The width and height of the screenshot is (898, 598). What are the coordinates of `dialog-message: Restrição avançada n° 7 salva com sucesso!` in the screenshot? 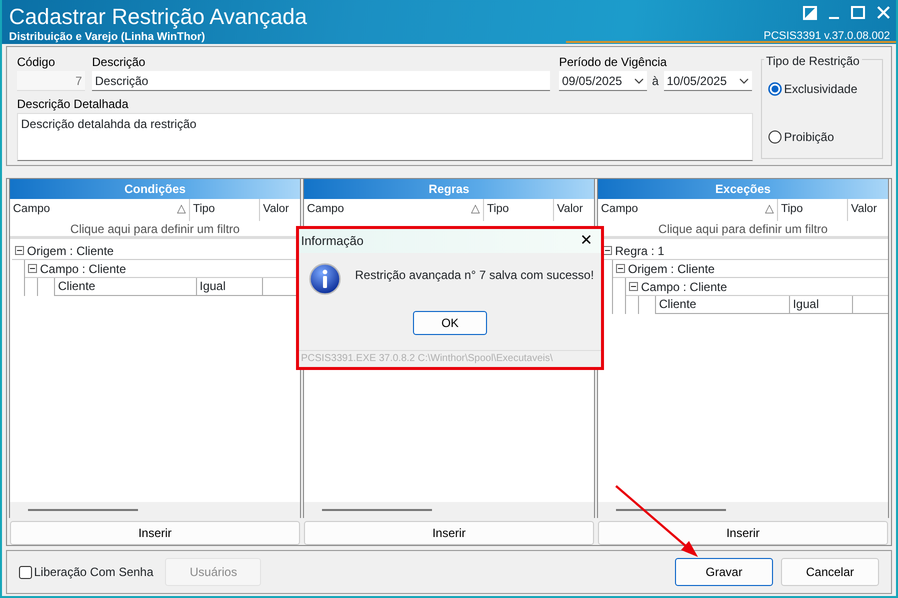 It's located at (474, 275).